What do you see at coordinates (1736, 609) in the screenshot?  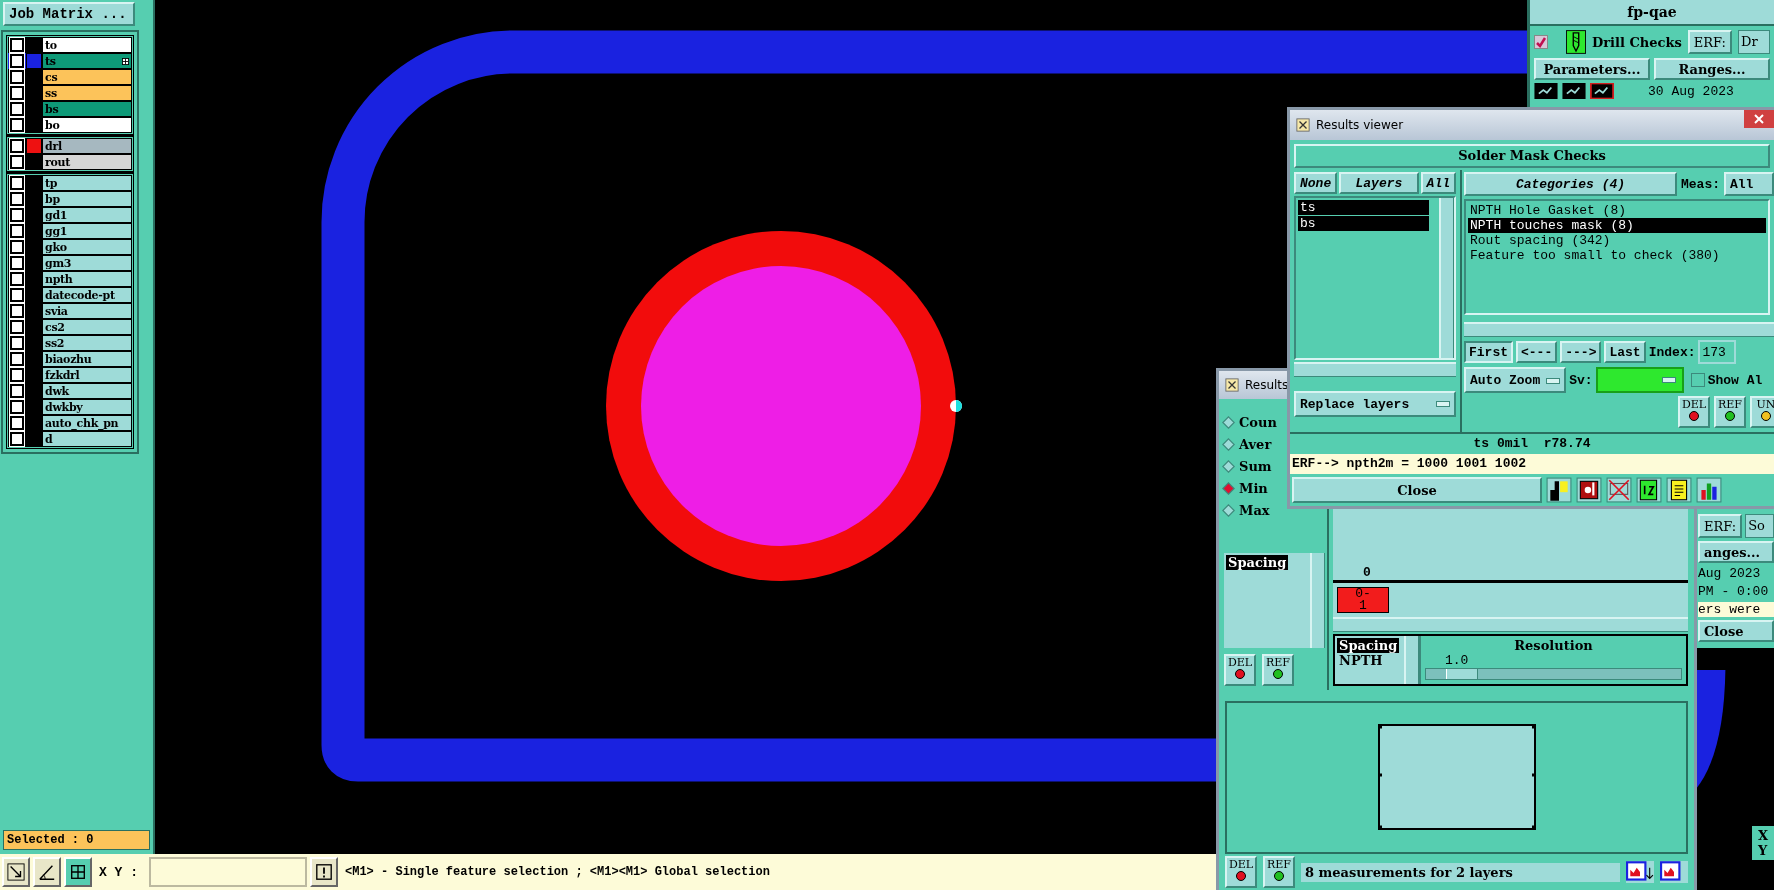 I see `message-text: ers were` at bounding box center [1736, 609].